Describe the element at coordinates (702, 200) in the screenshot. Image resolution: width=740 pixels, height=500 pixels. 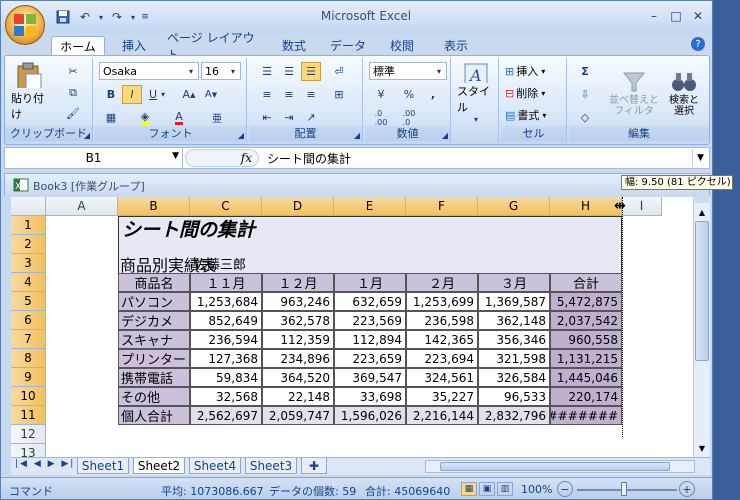
I see `split-handle` at that location.